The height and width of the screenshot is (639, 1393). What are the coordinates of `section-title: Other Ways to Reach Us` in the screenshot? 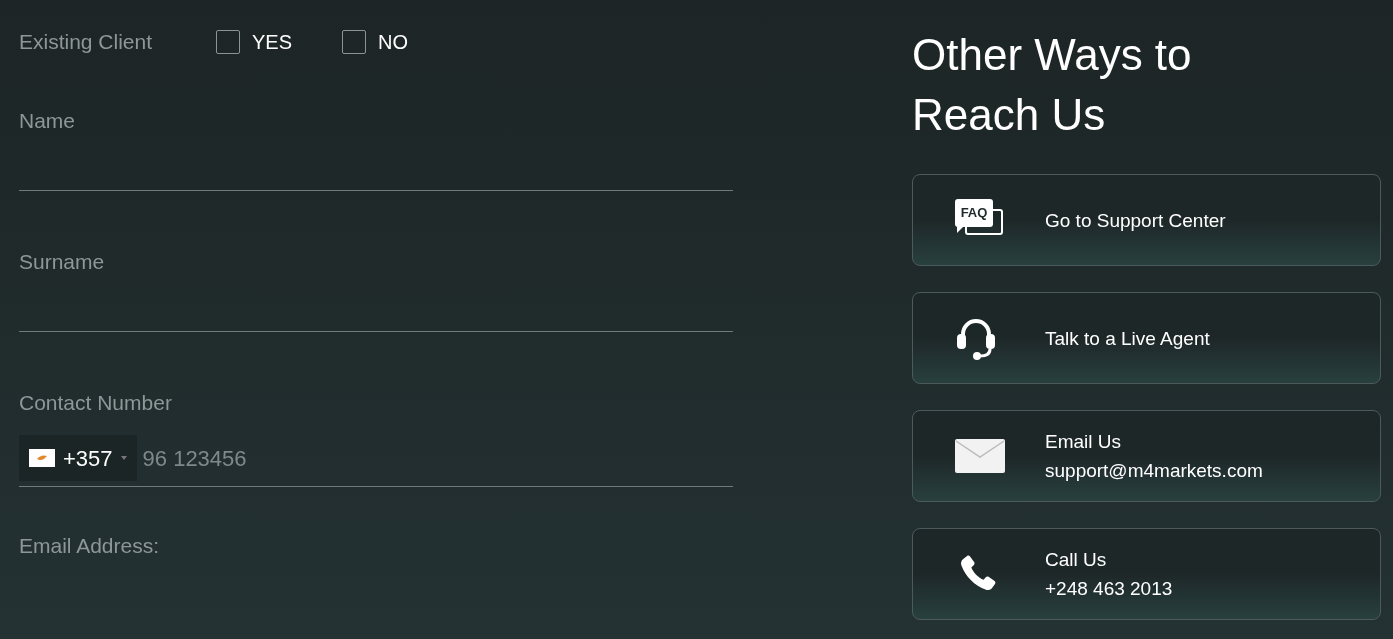 It's located at (1052, 85).